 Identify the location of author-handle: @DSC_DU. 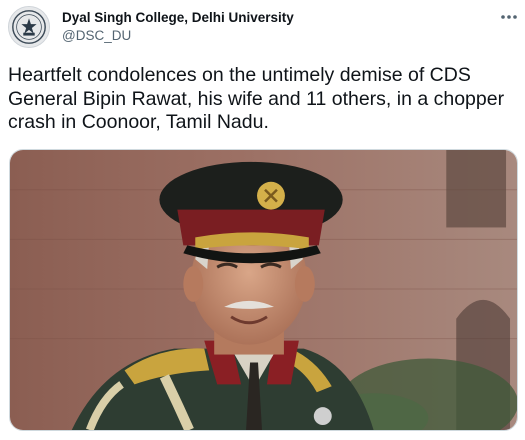
(96, 35).